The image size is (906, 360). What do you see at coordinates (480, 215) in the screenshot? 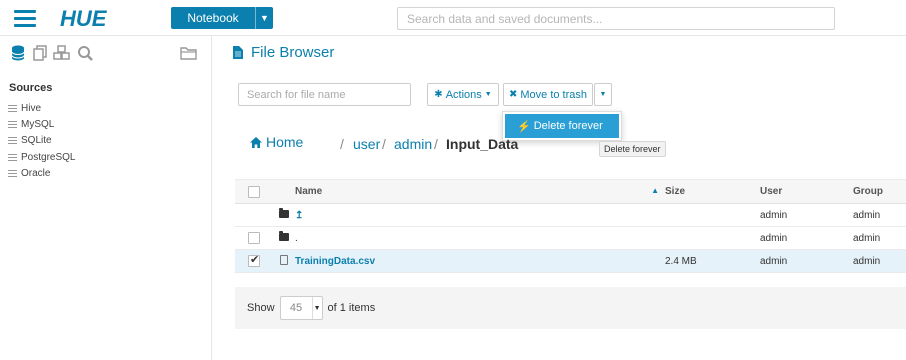
I see `row-name-cell: ↥` at bounding box center [480, 215].